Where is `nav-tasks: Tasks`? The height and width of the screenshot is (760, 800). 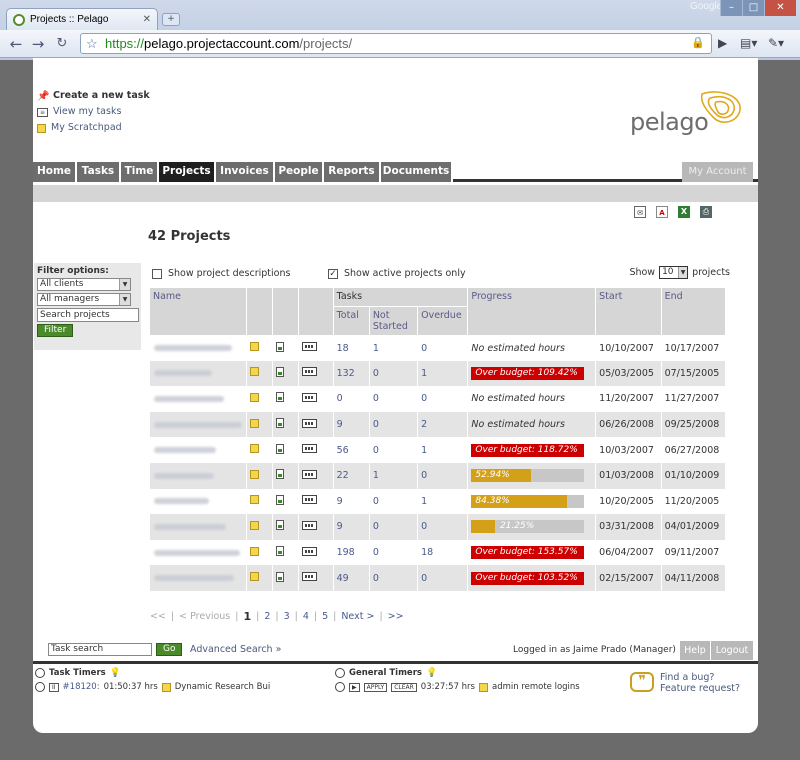
nav-tasks: Tasks is located at coordinates (99, 172).